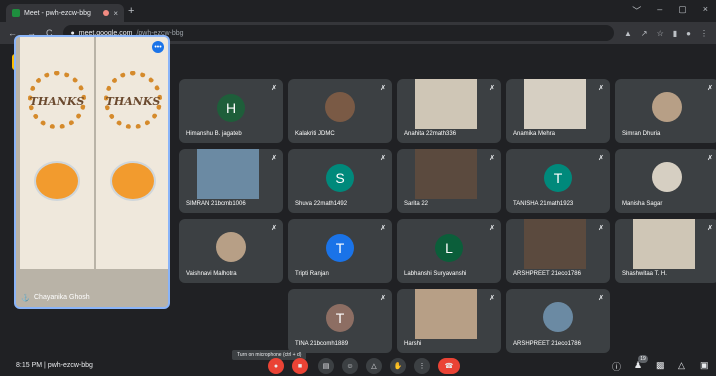 The height and width of the screenshot is (376, 716). What do you see at coordinates (312, 274) in the screenshot?
I see `participant-name: Tripti Ranjan` at bounding box center [312, 274].